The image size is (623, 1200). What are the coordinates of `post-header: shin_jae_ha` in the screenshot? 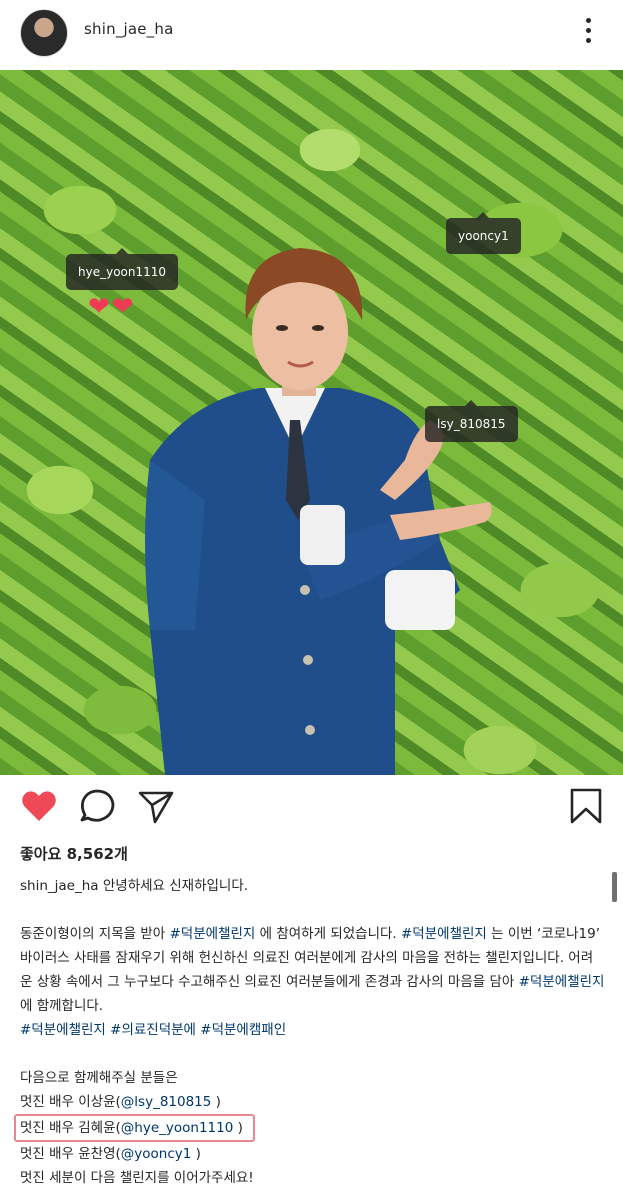 It's located at (311, 34).